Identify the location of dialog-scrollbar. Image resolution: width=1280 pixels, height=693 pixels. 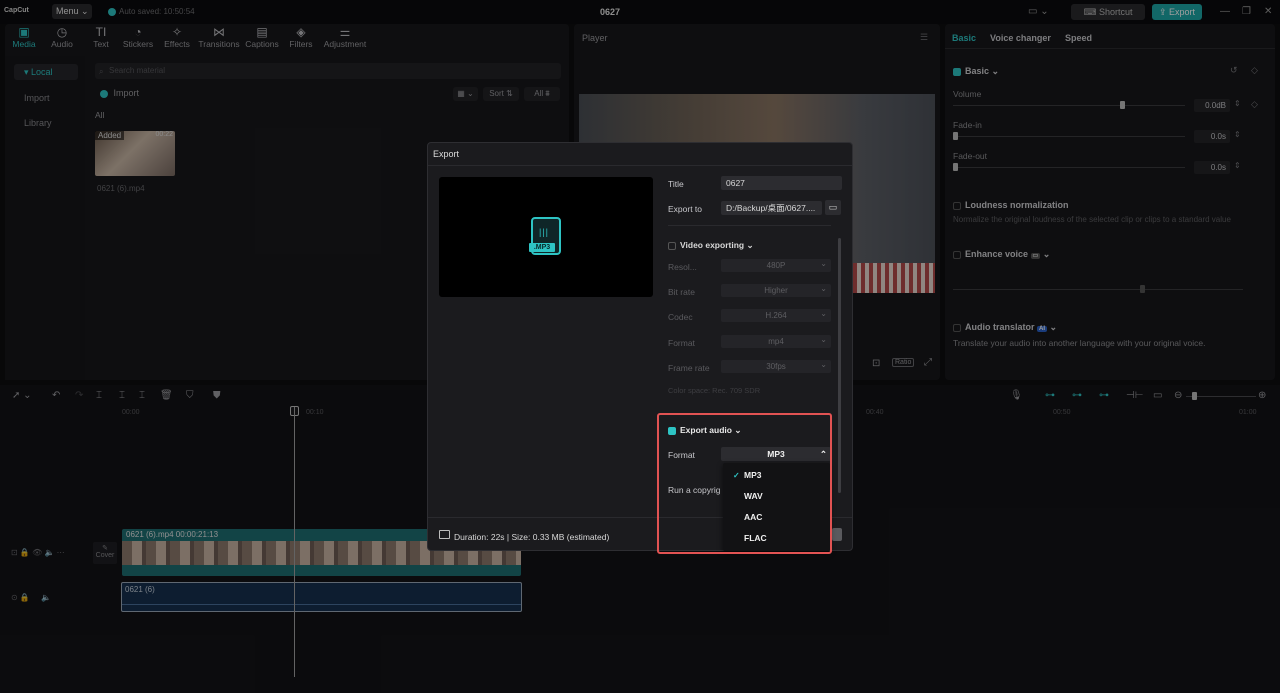
(839, 365).